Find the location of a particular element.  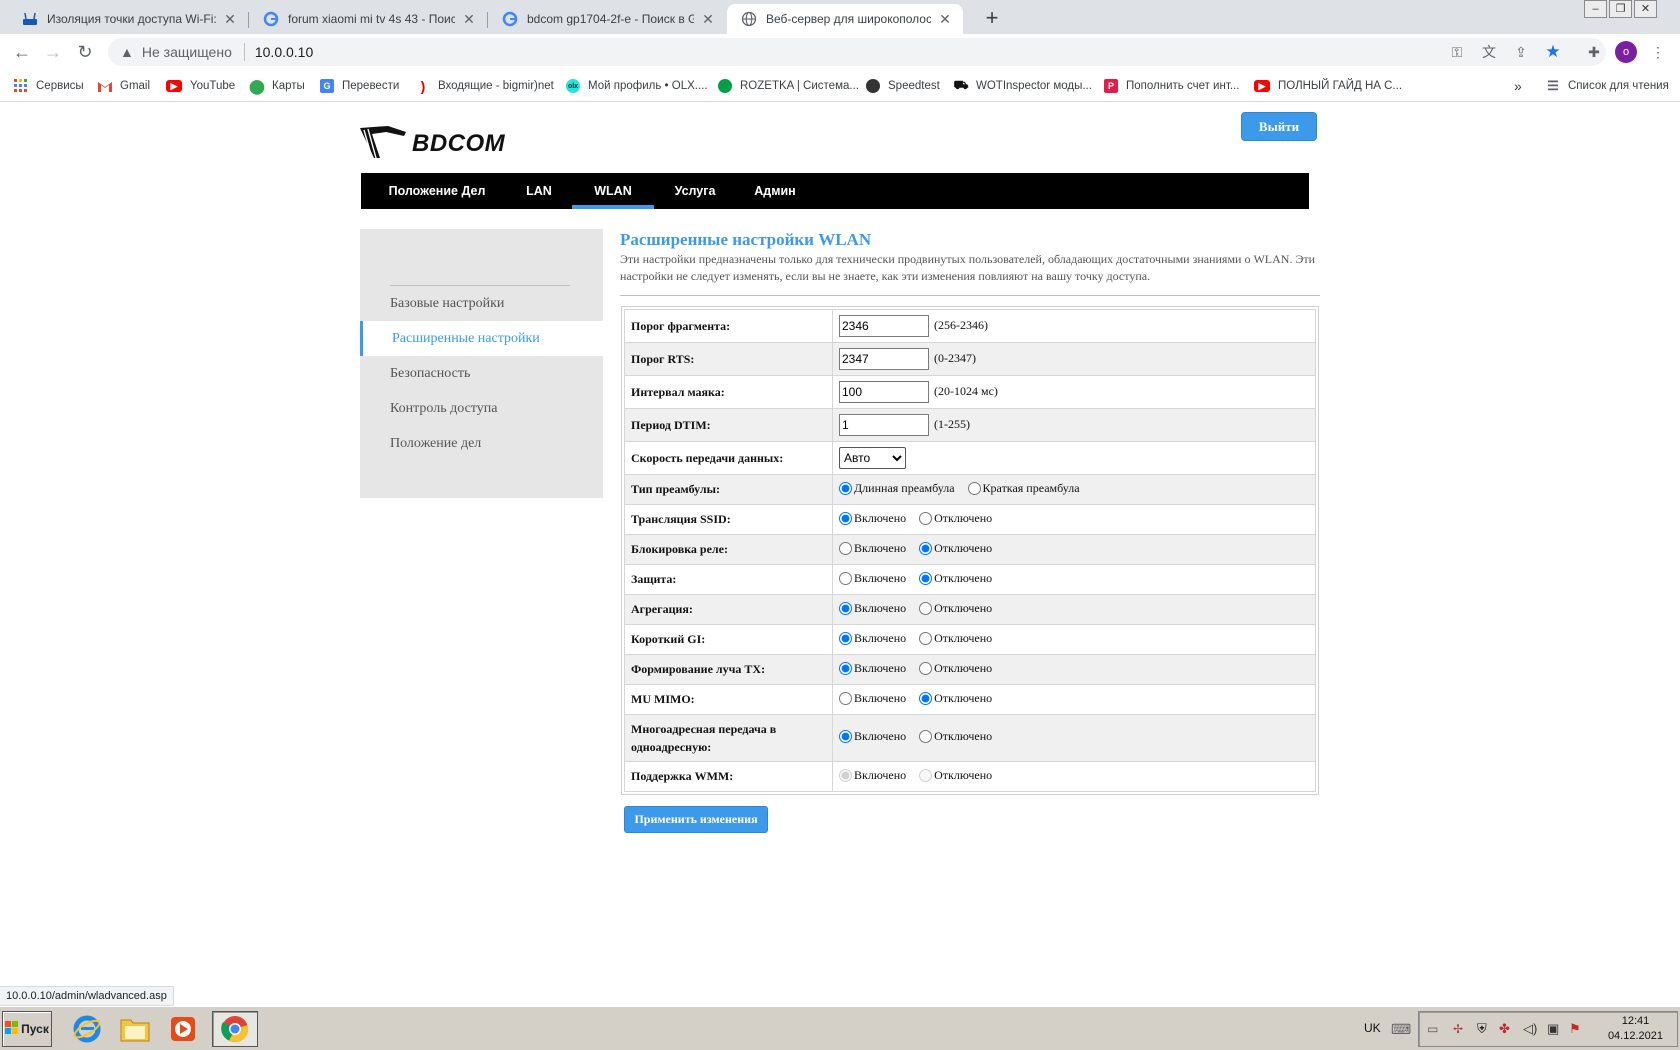

usb-icon: ▭ is located at coordinates (1432, 1029).